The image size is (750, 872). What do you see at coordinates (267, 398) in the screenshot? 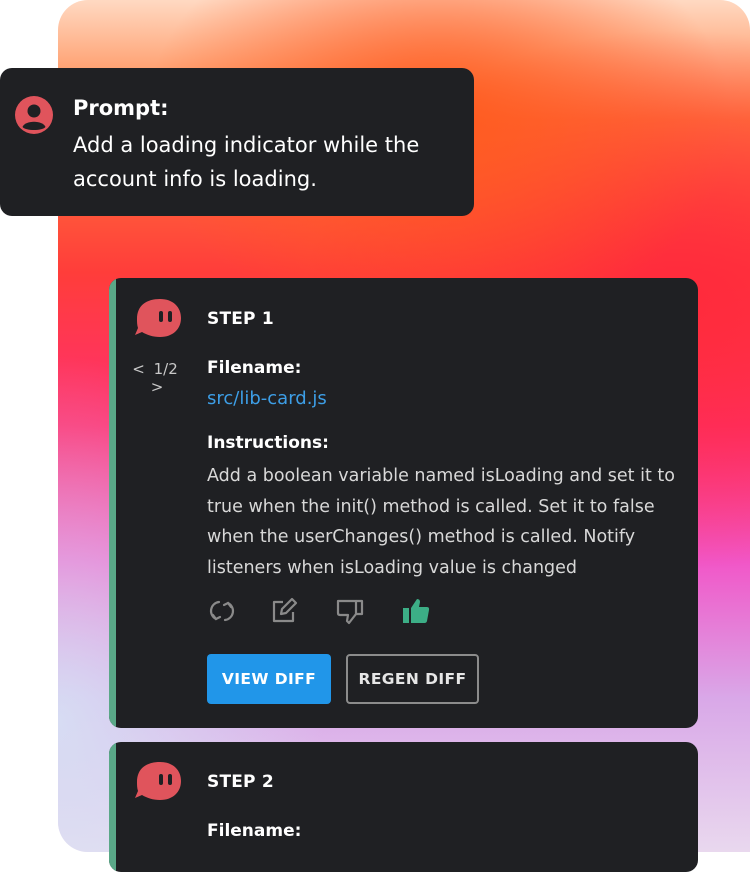
I see `filename-link: src/lib-card.js` at bounding box center [267, 398].